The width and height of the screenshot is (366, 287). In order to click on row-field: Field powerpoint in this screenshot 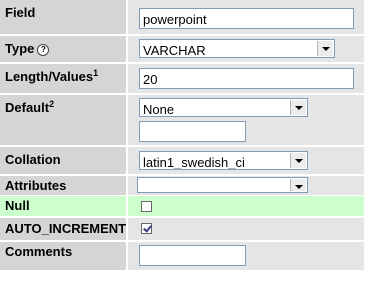, I will do `click(183, 17)`.